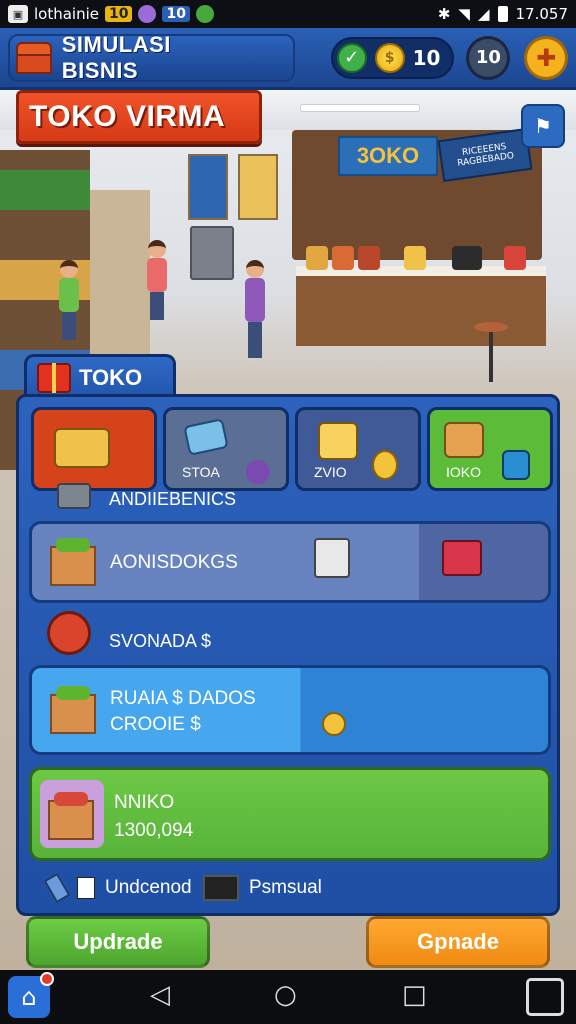 This screenshot has height=1024, width=576. Describe the element at coordinates (488, 57) in the screenshot. I see `level-badge: 10` at that location.